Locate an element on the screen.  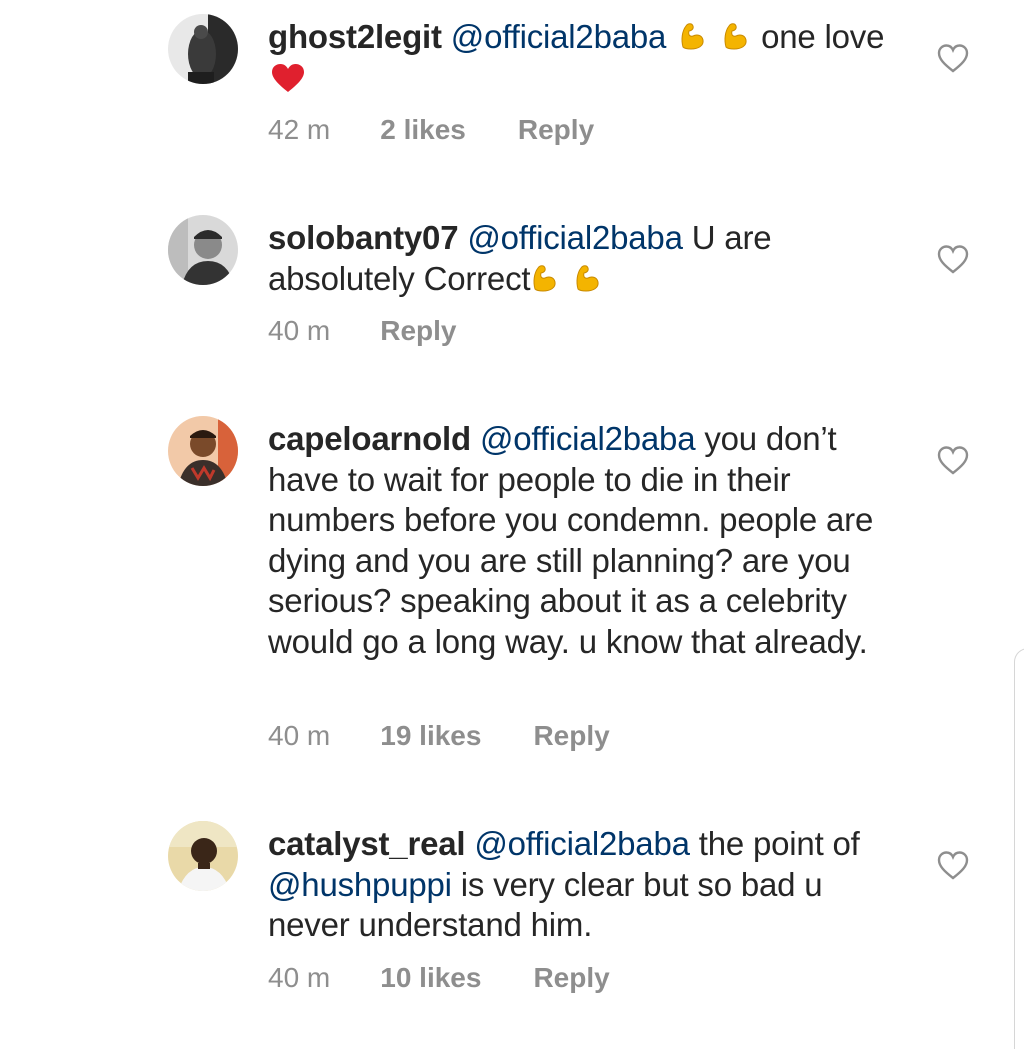
comment-likes-count: 19 likes is located at coordinates (430, 736).